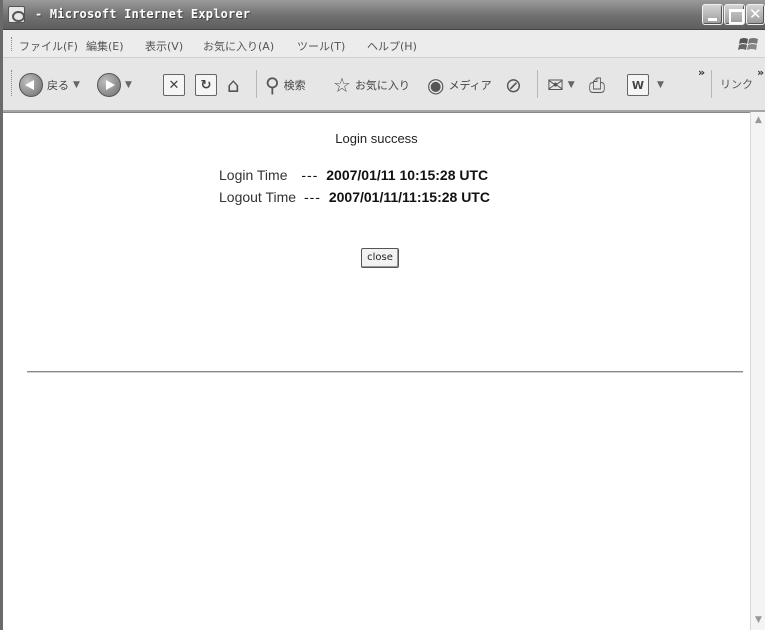 Image resolution: width=765 pixels, height=630 pixels. What do you see at coordinates (321, 46) in the screenshot?
I see `menu-tools: ツール(T)` at bounding box center [321, 46].